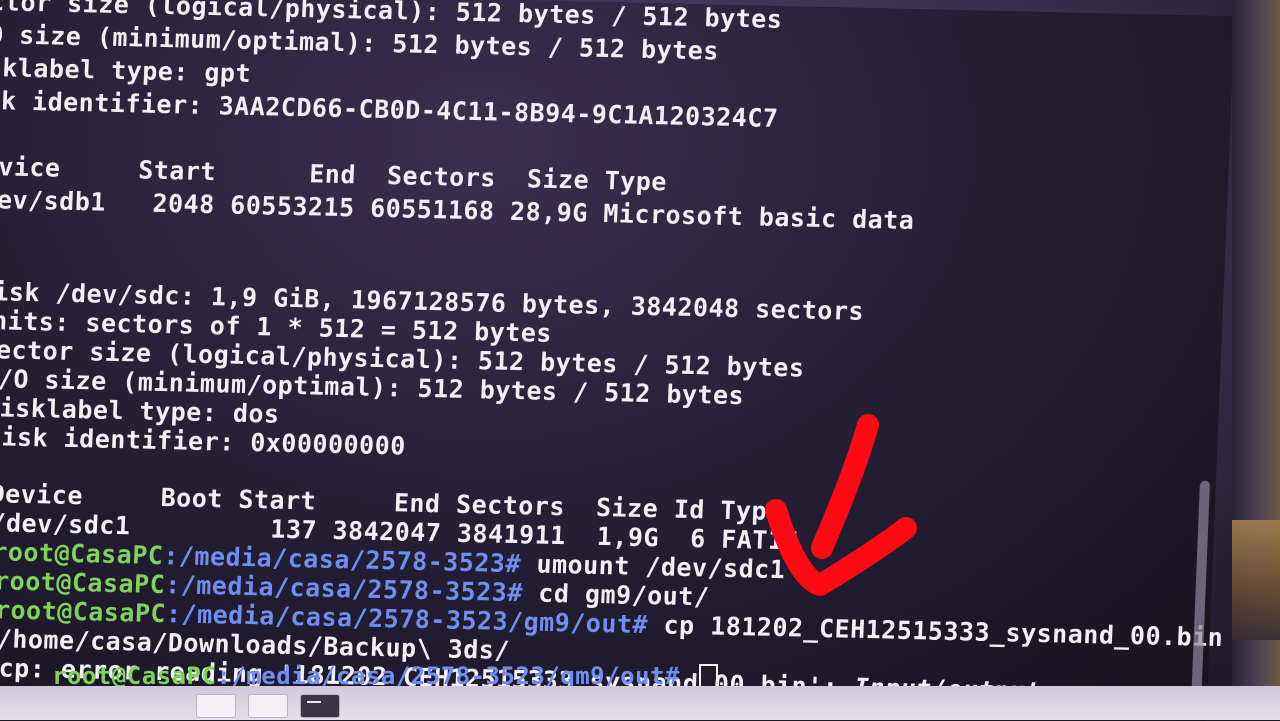 The image size is (1280, 721). What do you see at coordinates (216, 706) in the screenshot?
I see `taskbar-files-icon` at bounding box center [216, 706].